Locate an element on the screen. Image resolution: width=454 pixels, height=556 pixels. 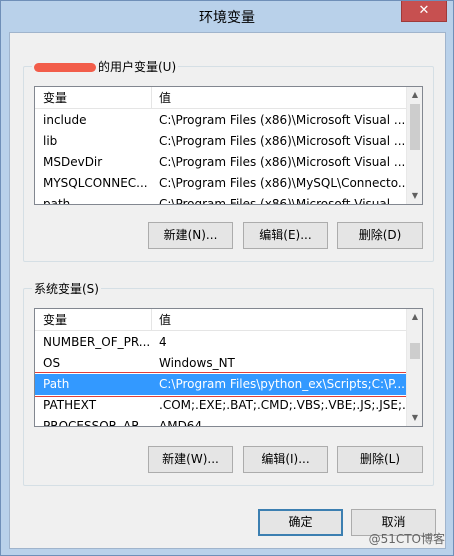
user-vars-scrollbar: ▲ ▼ is located at coordinates (414, 145).